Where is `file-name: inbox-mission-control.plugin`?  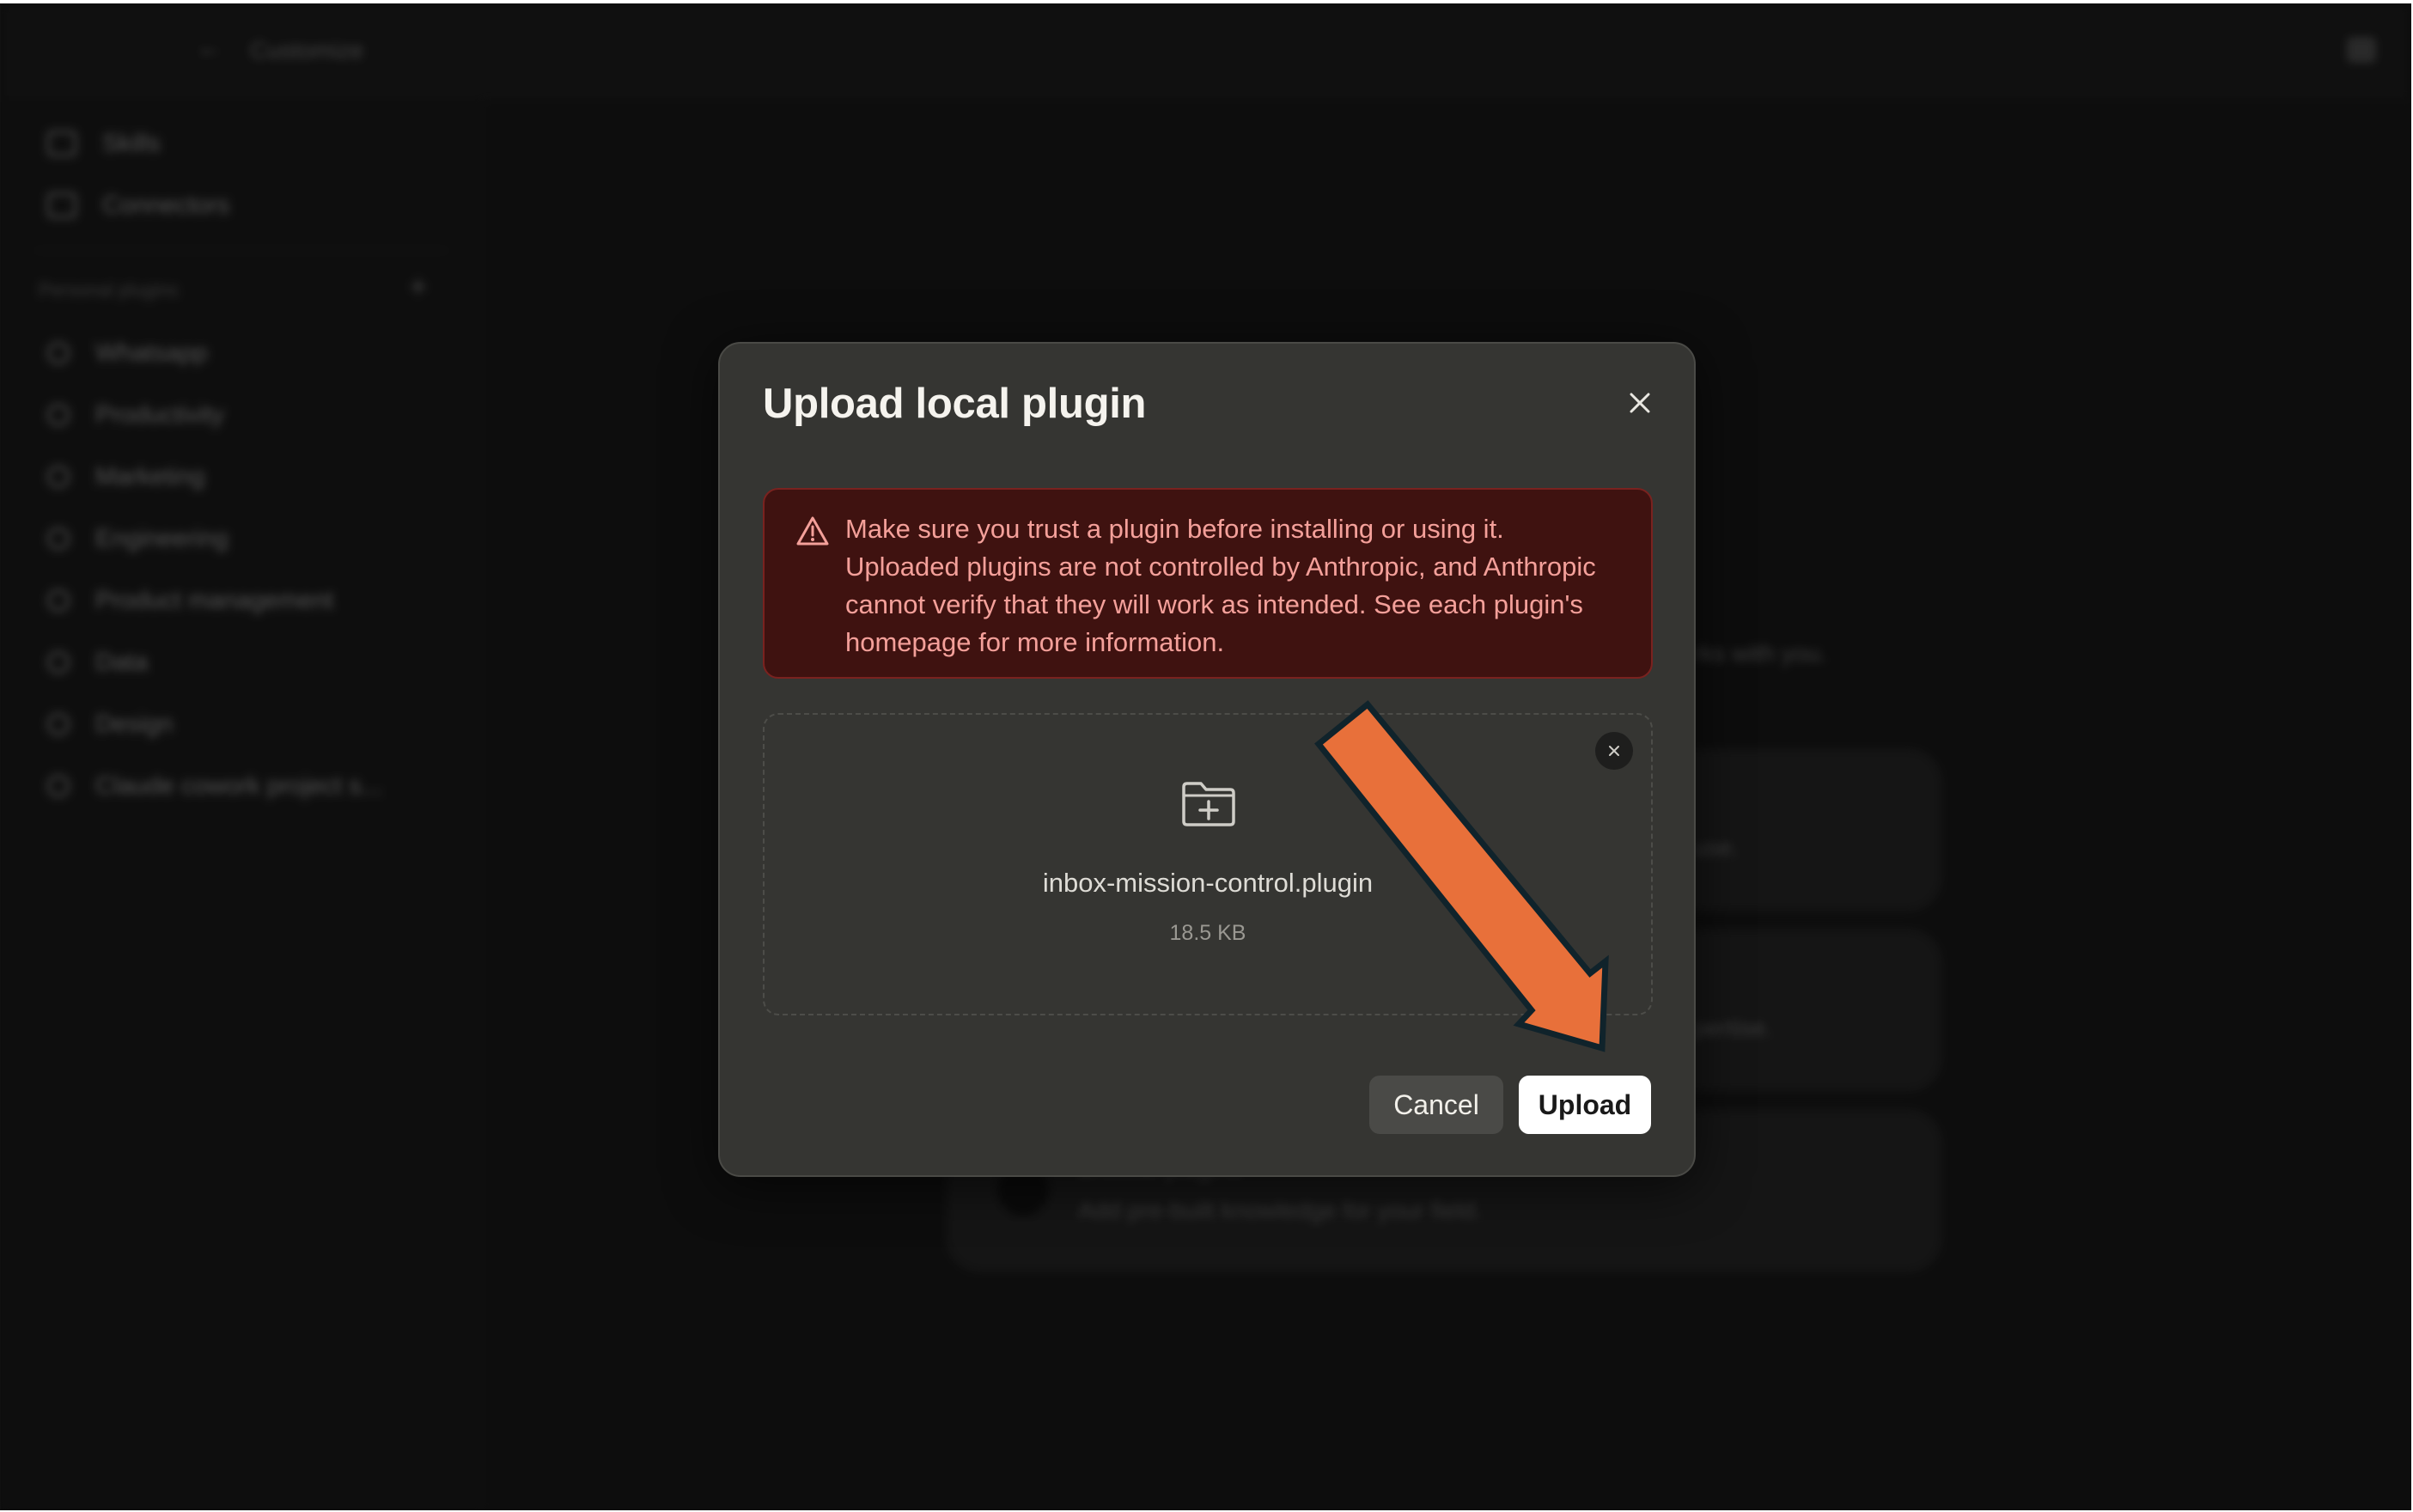
file-name: inbox-mission-control.plugin is located at coordinates (1208, 883).